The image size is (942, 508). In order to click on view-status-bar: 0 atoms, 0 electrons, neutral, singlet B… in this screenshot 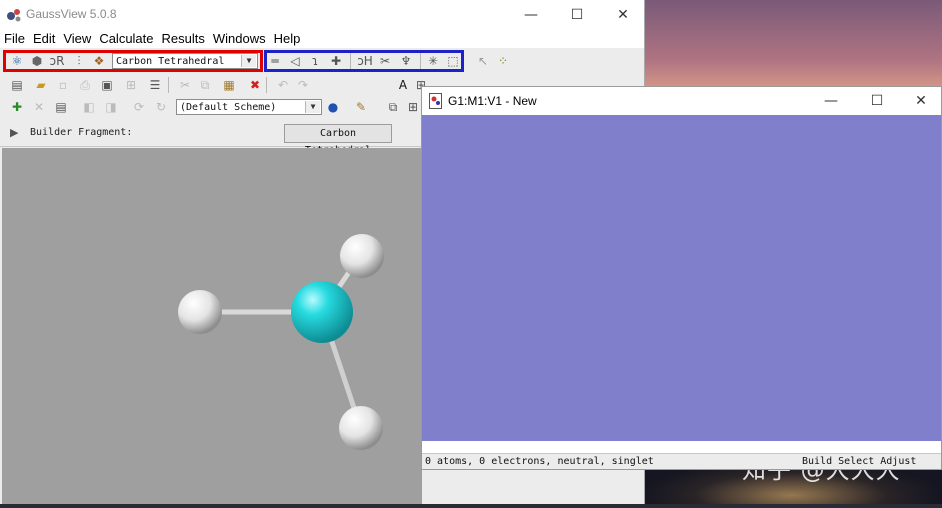, I will do `click(681, 461)`.